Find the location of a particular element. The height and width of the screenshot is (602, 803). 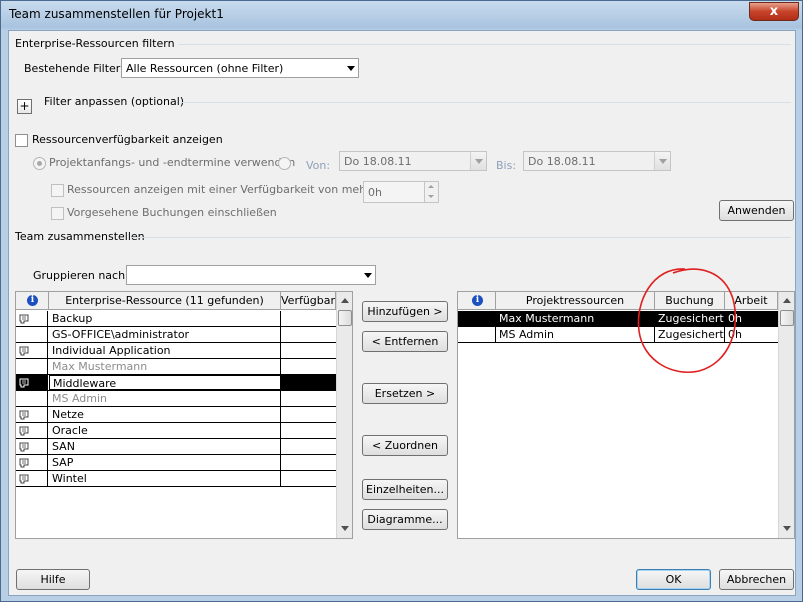

plus-icon: + is located at coordinates (24, 106).